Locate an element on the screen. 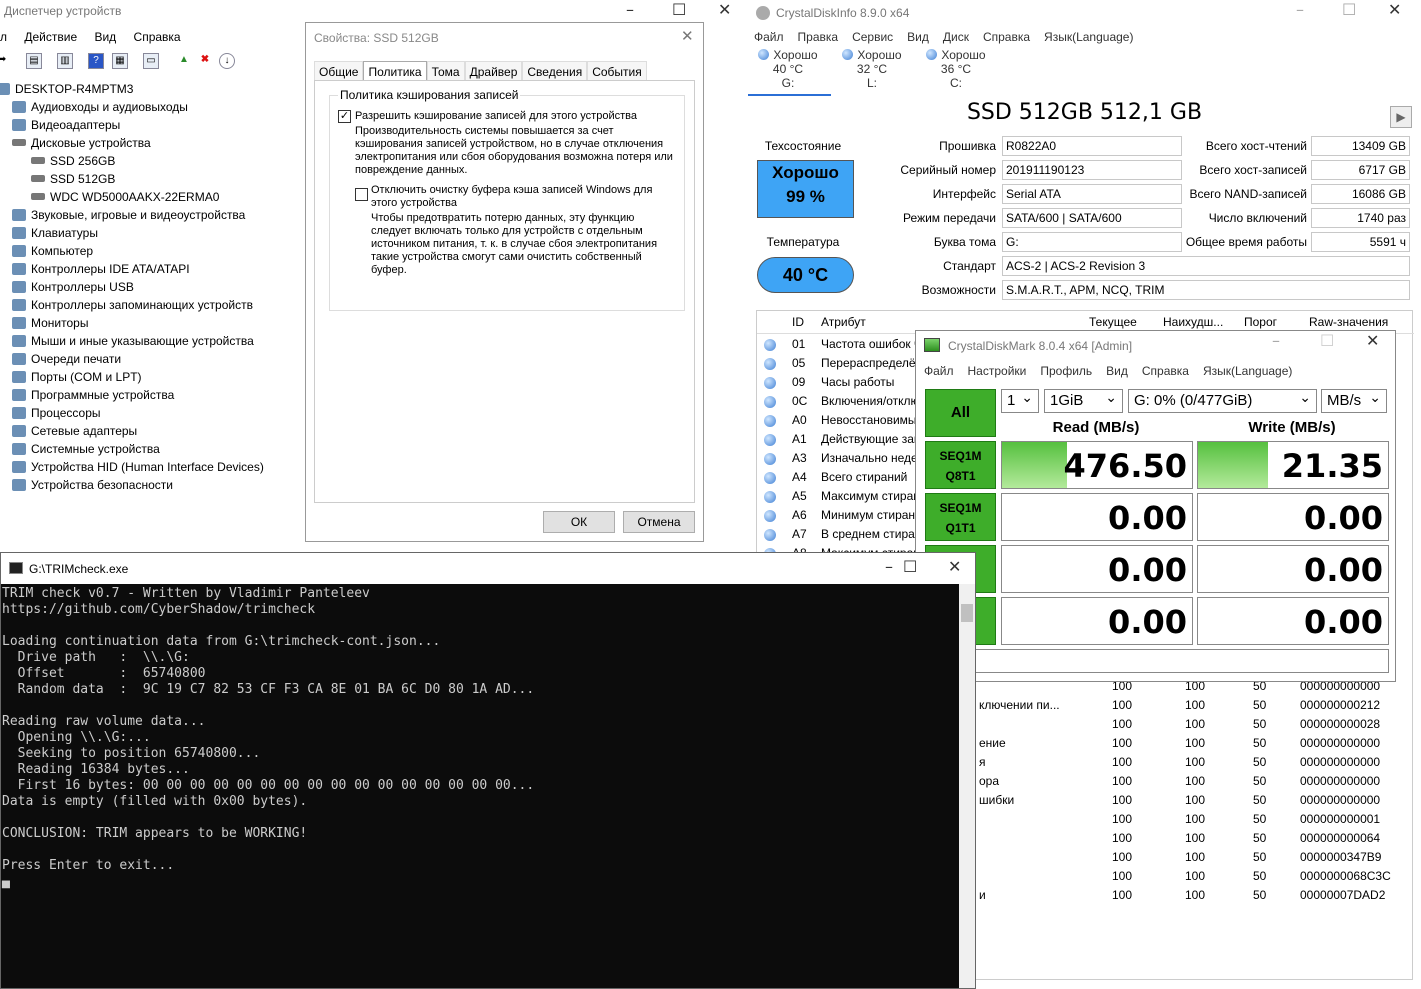 The height and width of the screenshot is (989, 1421). tree-computer: DESKTOP-R4MPTM3 is located at coordinates (66, 89).